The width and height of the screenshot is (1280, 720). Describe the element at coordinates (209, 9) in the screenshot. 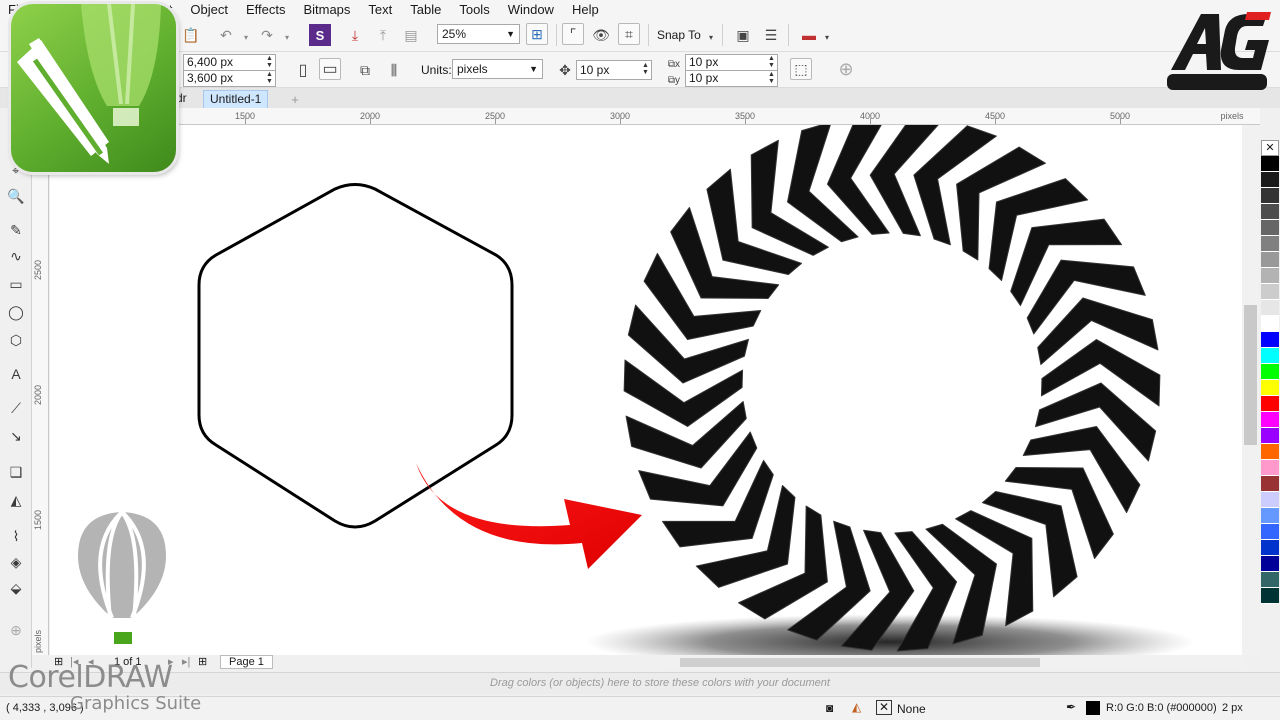

I see `menu-object: Object` at that location.